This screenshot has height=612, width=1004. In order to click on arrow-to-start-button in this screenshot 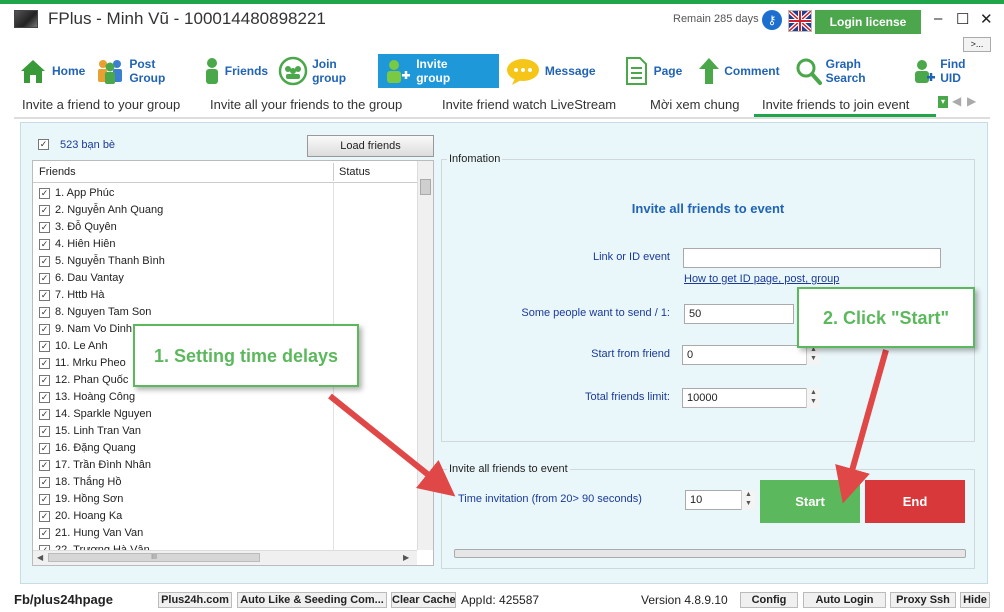, I will do `click(862, 426)`.